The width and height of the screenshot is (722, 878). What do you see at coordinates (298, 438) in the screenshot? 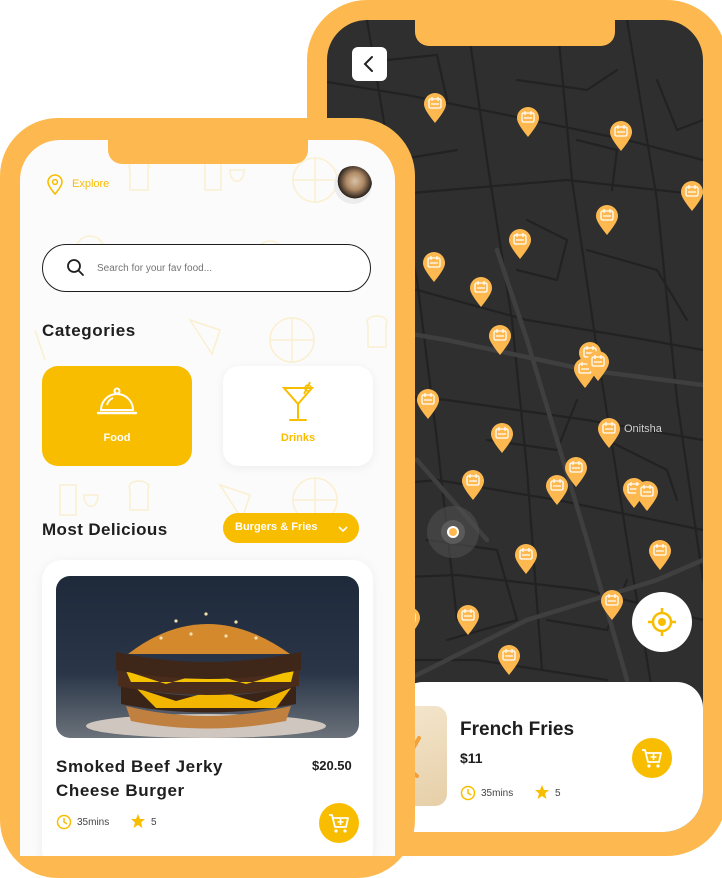
I see `category-drinks-label: Drinks` at bounding box center [298, 438].